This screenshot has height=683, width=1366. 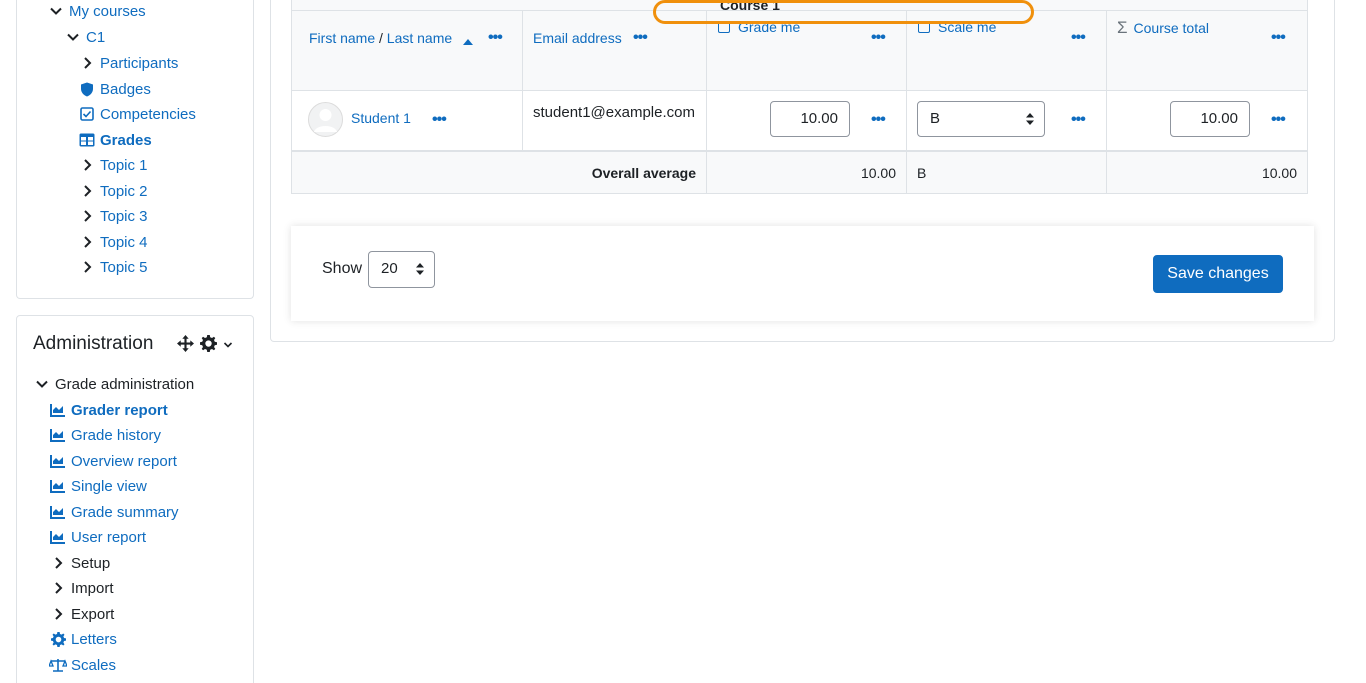 I want to click on checkbox-icon, so click(x=87, y=114).